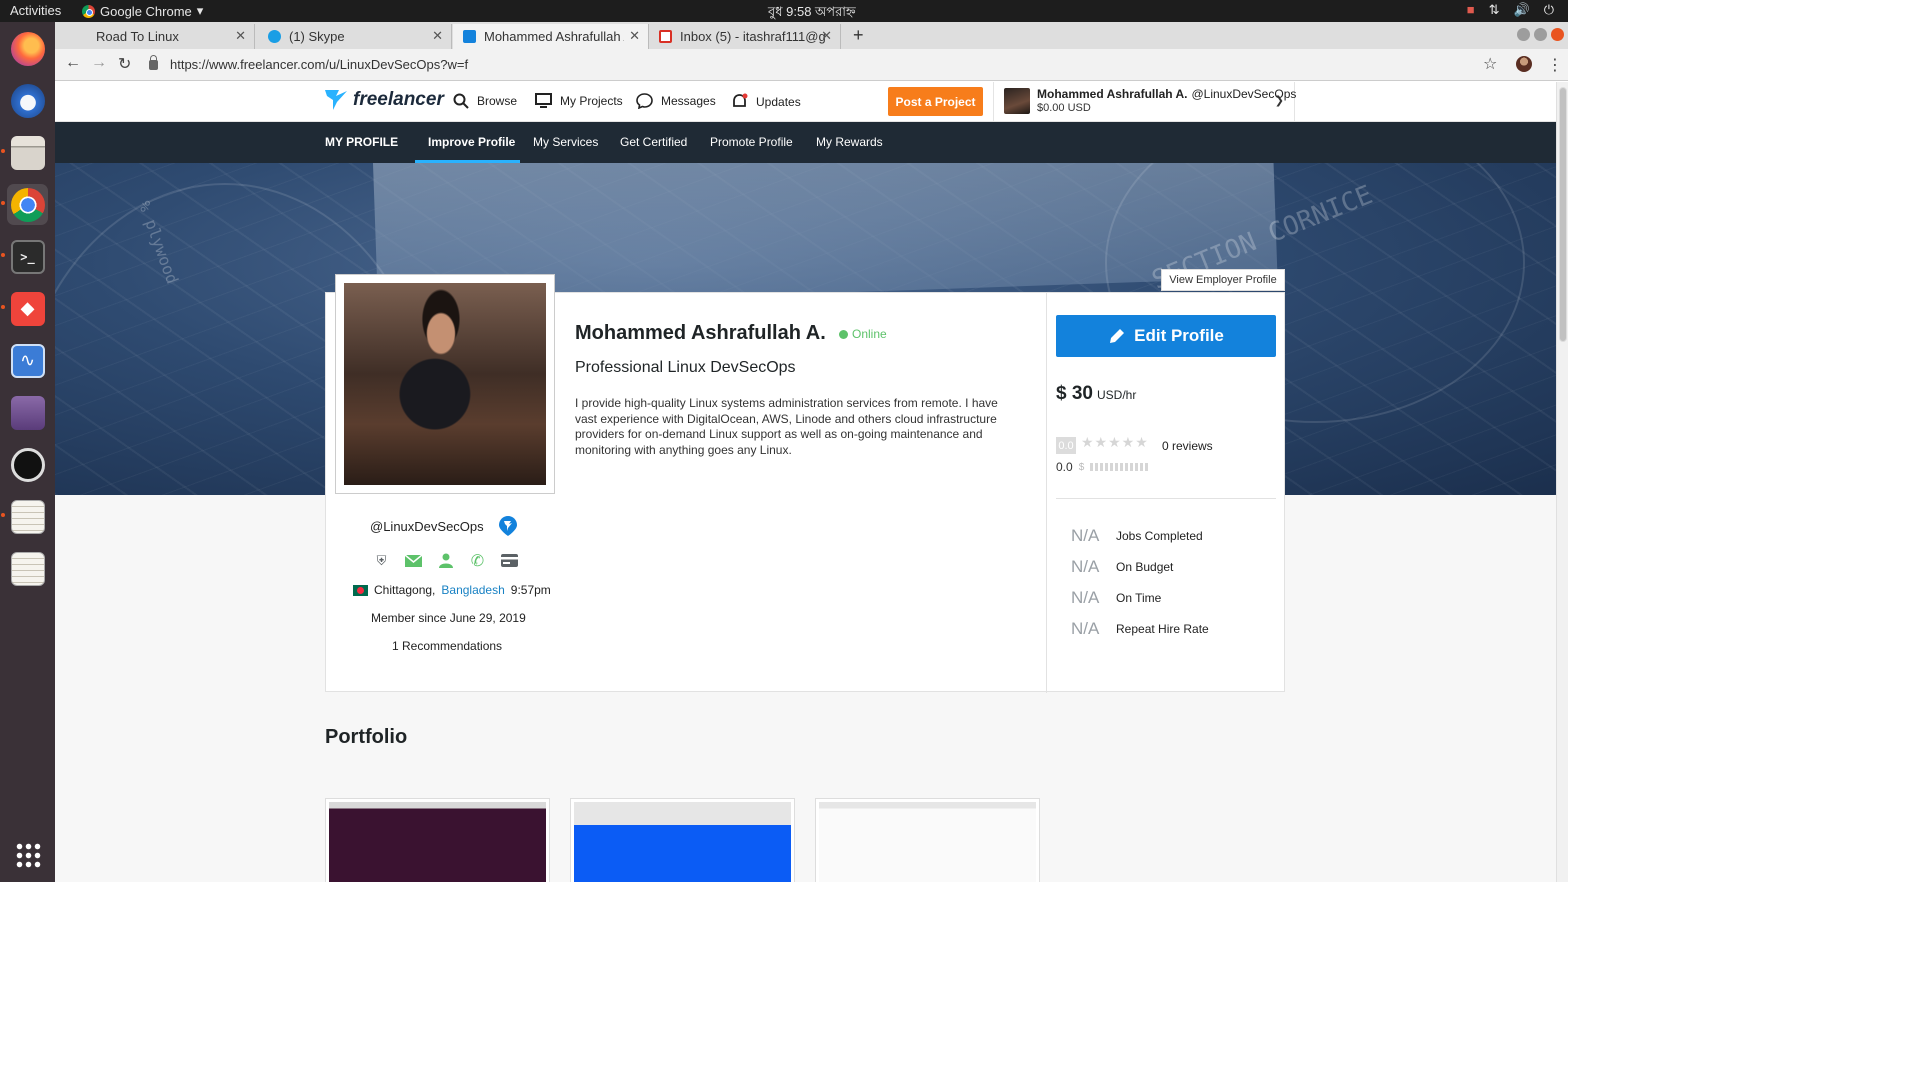  I want to click on subnav-improve-profile: Improve Profile, so click(471, 142).